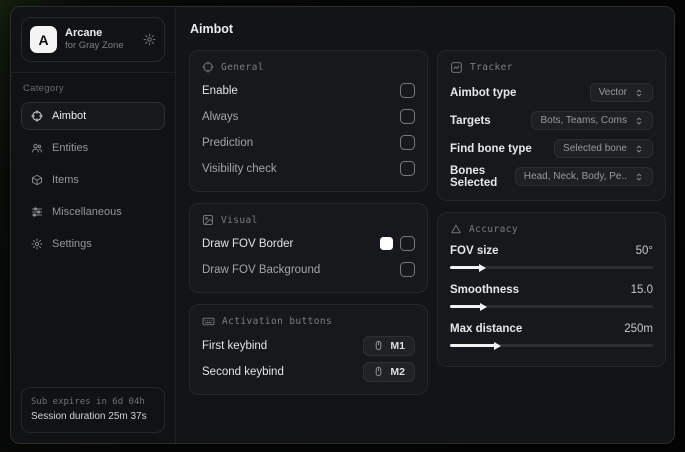 This screenshot has height=452, width=685. Describe the element at coordinates (242, 67) in the screenshot. I see `card-title: General` at that location.